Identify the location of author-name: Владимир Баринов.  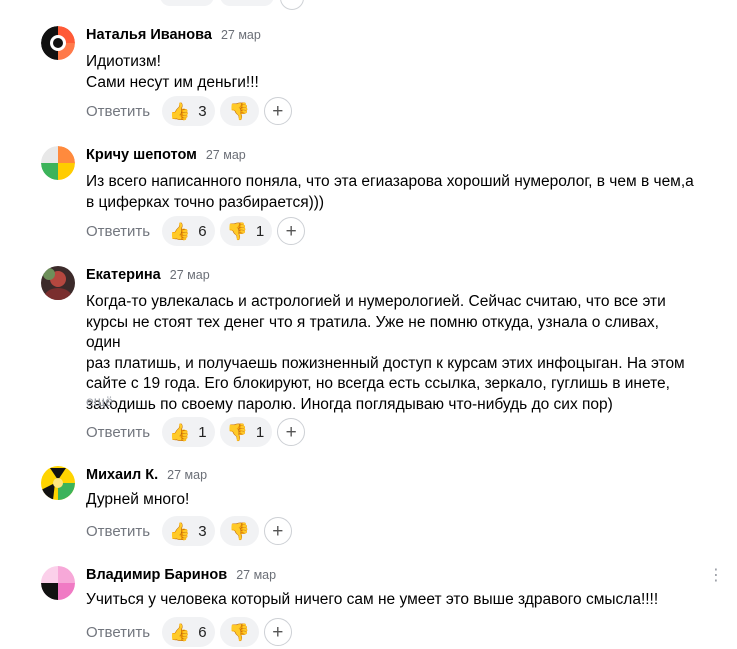
(156, 575).